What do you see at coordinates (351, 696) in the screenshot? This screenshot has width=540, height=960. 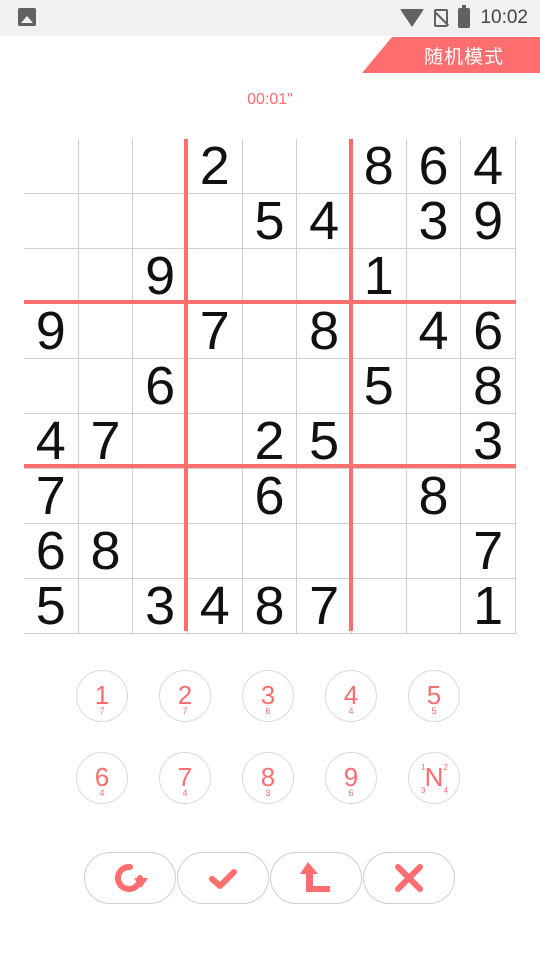 I see `number-button-4: 44` at bounding box center [351, 696].